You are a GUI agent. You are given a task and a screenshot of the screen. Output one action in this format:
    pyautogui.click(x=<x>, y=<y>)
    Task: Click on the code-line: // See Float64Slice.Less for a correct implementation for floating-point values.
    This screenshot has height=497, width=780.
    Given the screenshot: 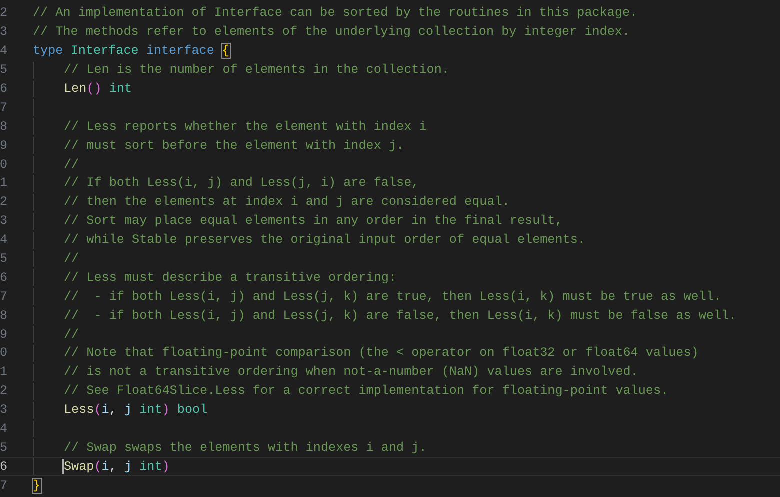 What is the action you would take?
    pyautogui.click(x=366, y=391)
    